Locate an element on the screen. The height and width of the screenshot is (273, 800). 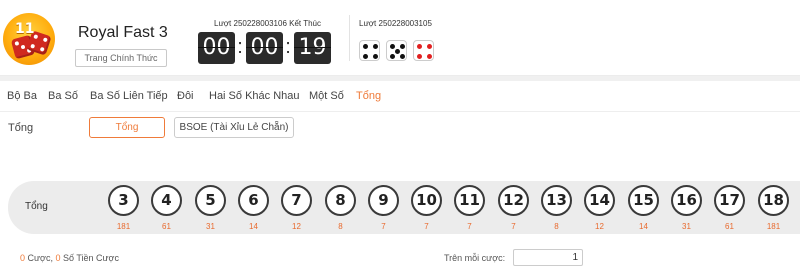
total-number-button: 5 is located at coordinates (210, 200).